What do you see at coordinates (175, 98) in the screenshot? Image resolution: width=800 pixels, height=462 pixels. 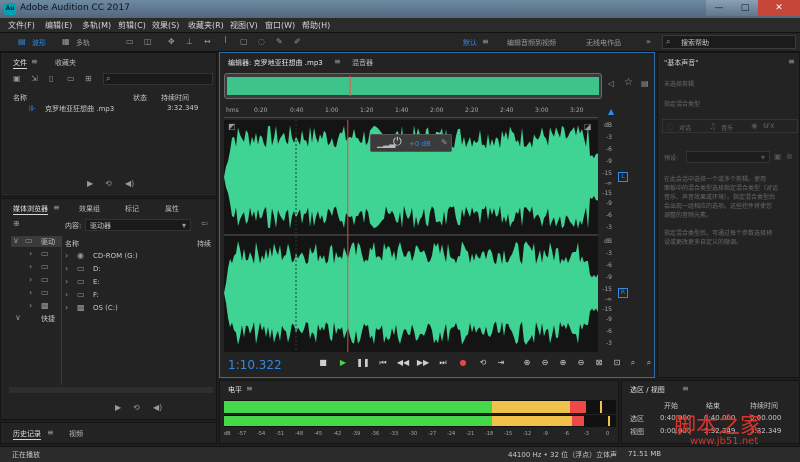 I see `column-duration: 持续时间` at bounding box center [175, 98].